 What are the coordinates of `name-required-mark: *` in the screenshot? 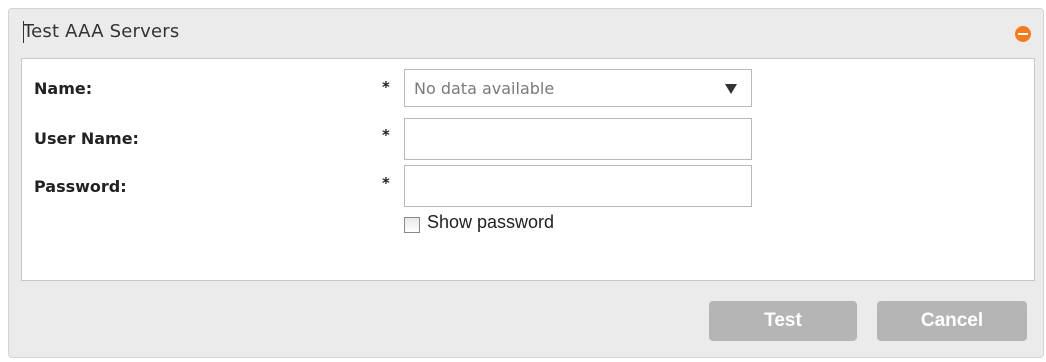 It's located at (386, 87).